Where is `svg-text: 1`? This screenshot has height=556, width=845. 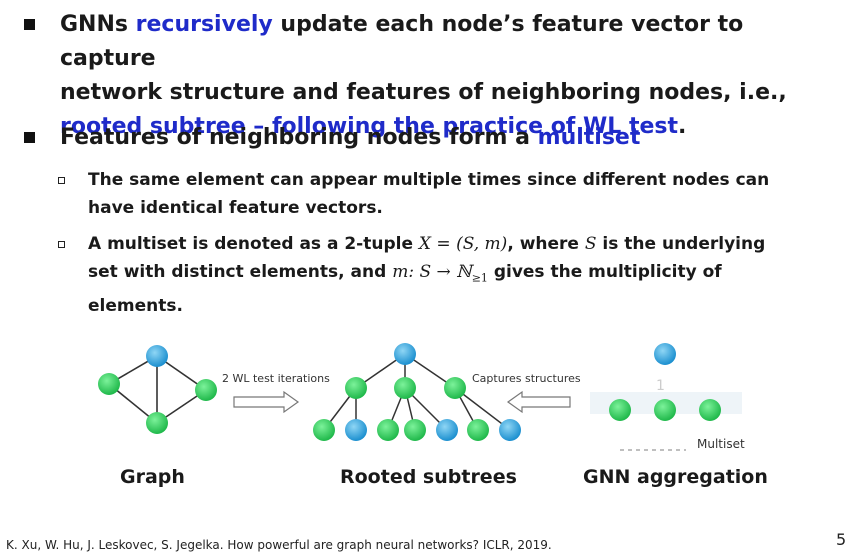 svg-text: 1 is located at coordinates (660, 386).